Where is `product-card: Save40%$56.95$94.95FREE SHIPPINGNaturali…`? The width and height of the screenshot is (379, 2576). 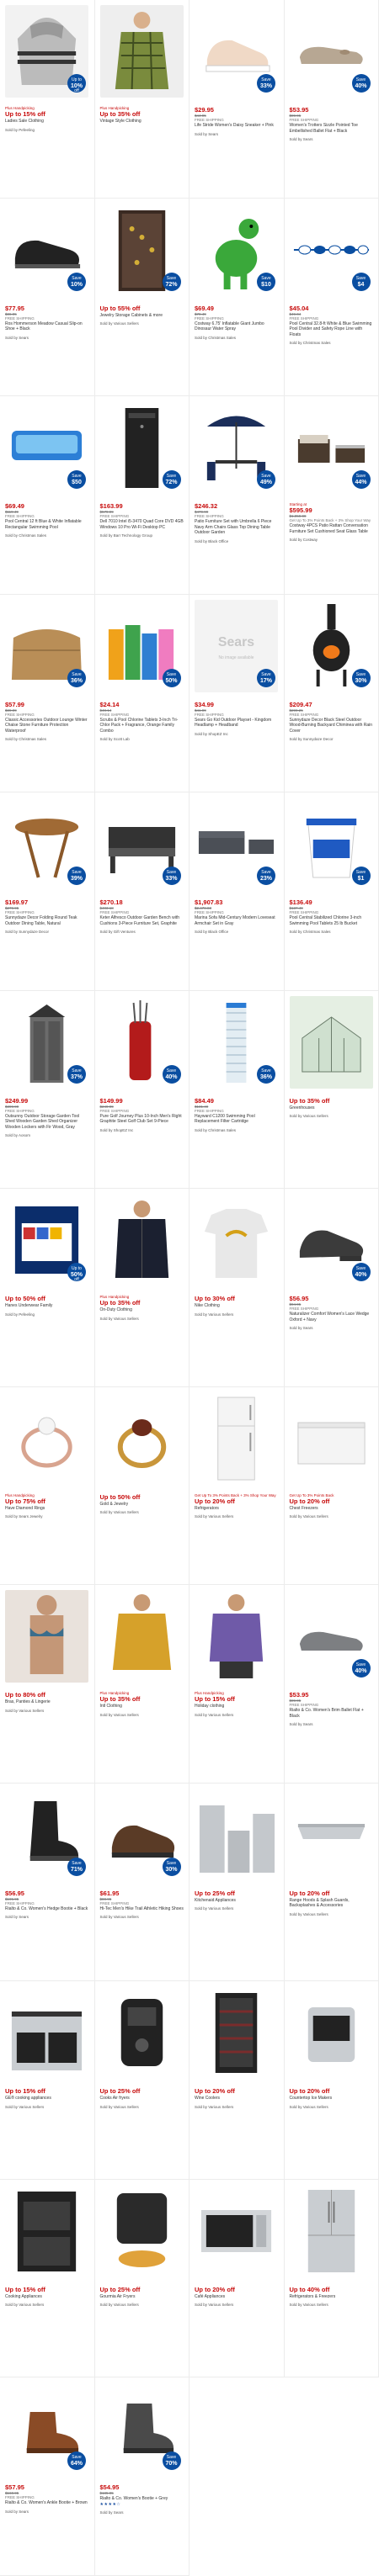
product-card: Save40%$56.95$94.95FREE SHIPPINGNaturali… is located at coordinates (332, 1288).